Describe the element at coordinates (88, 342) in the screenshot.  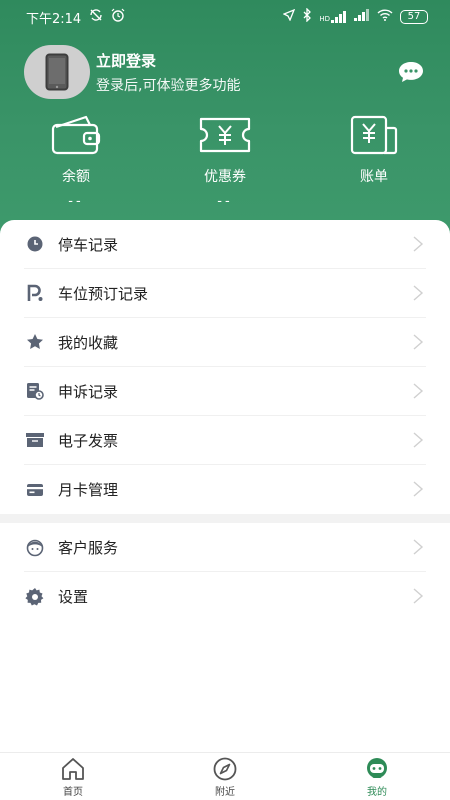
I see `menu-label: 我的收藏` at that location.